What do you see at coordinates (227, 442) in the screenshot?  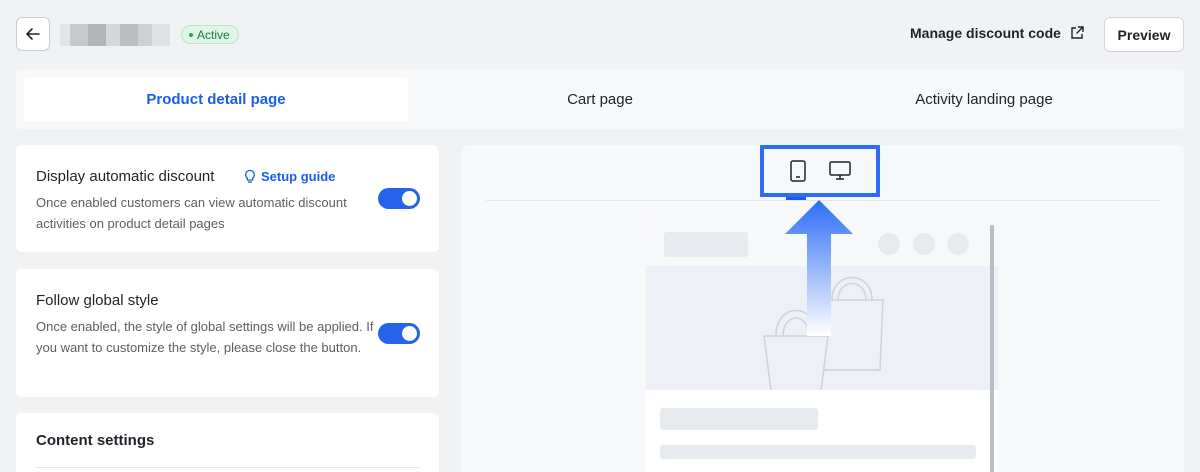 I see `content-settings-card: Content settings` at bounding box center [227, 442].